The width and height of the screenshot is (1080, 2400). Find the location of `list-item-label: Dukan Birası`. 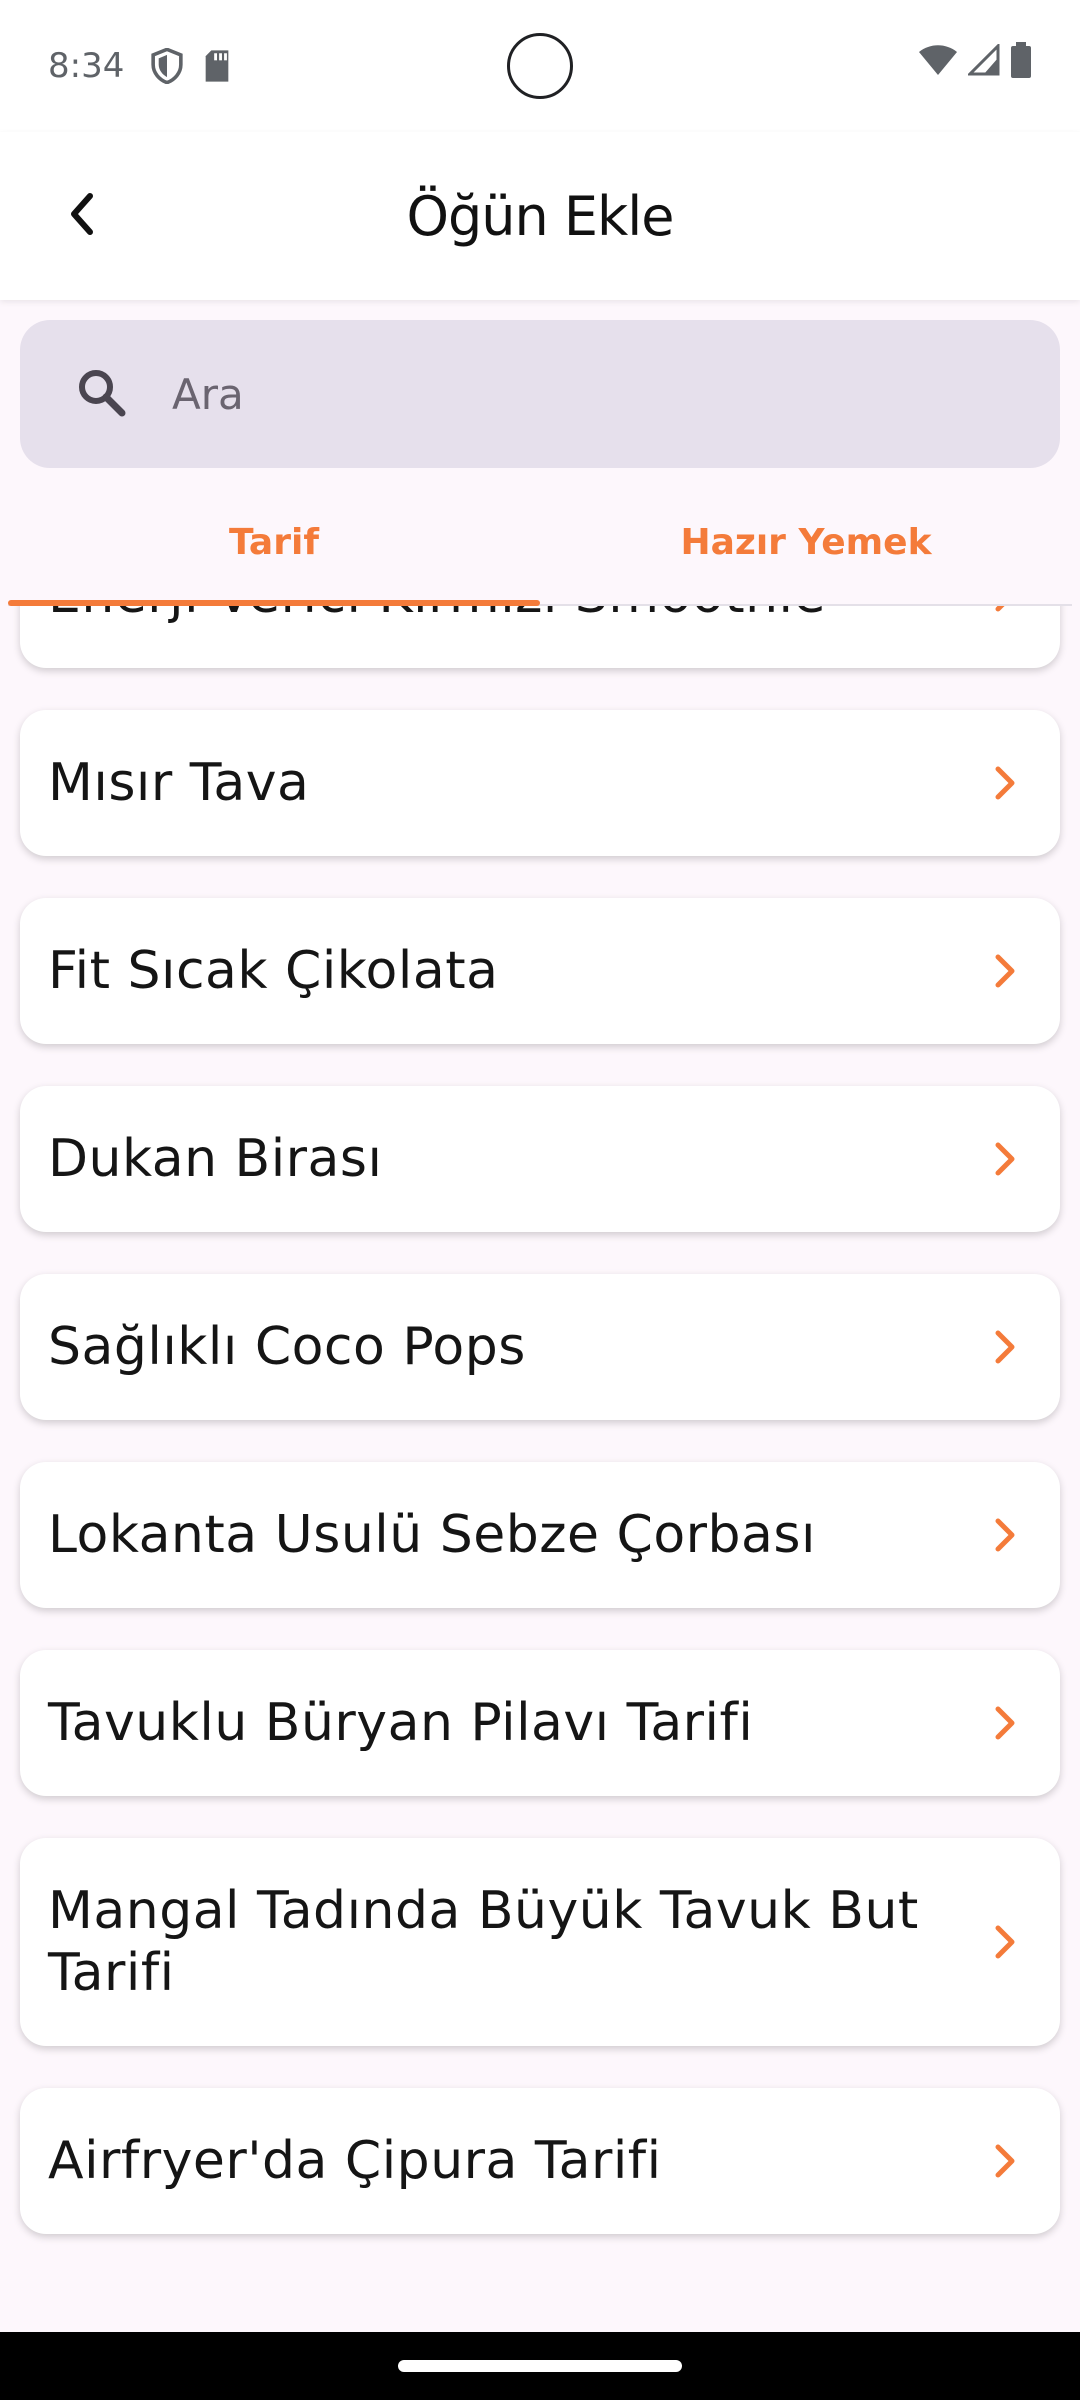

list-item-label: Dukan Birası is located at coordinates (215, 1159).